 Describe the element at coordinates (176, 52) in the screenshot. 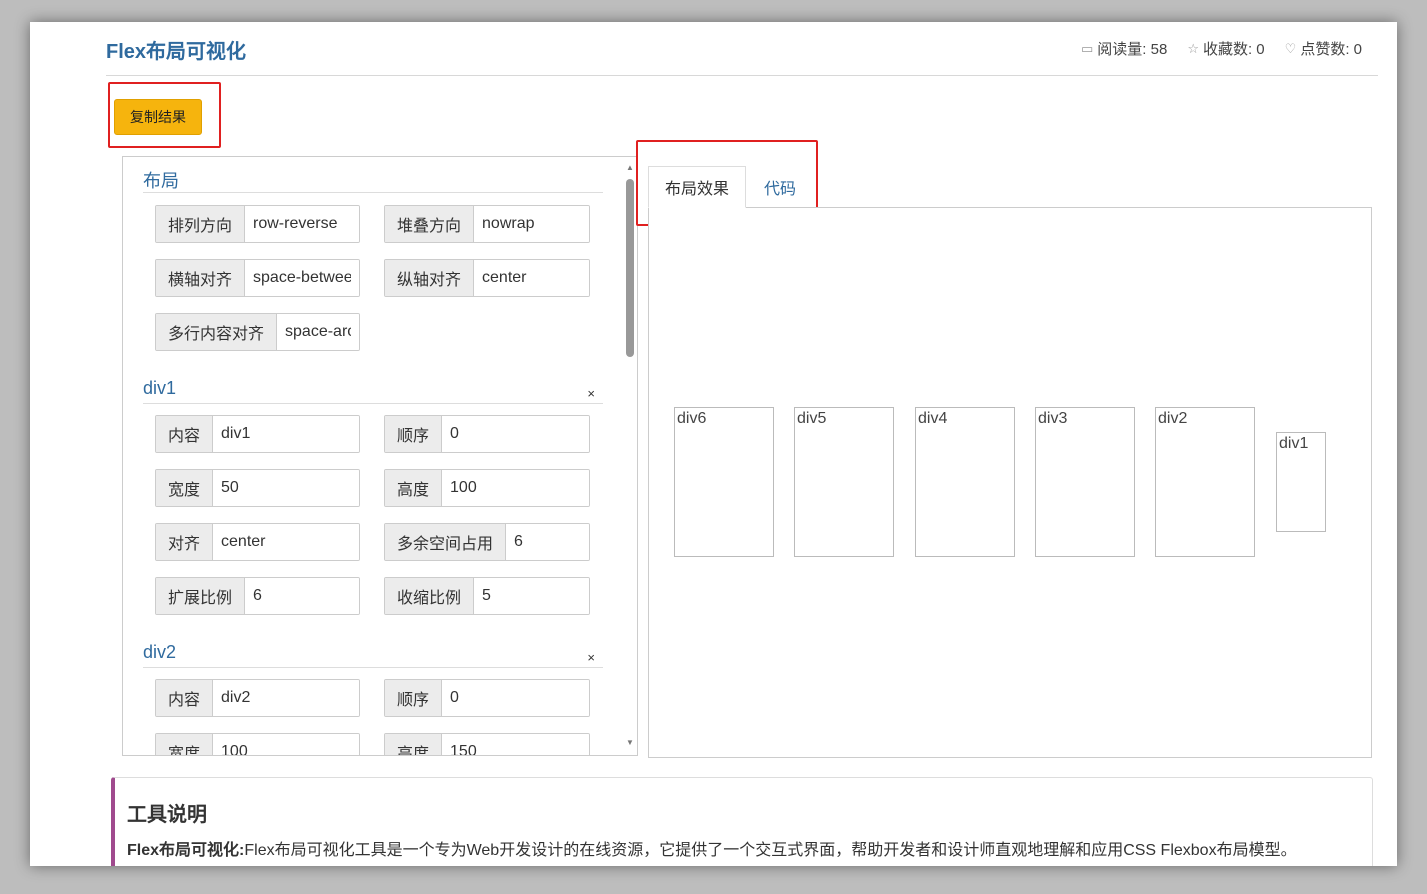

I see `page-title: Flex布局可视化` at that location.